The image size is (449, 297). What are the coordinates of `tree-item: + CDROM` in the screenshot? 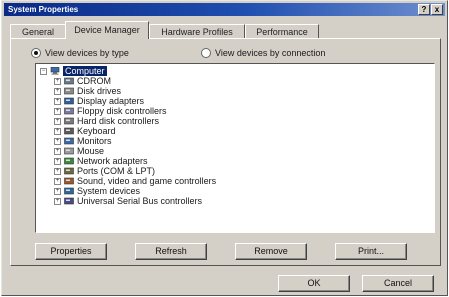 It's located at (82, 81).